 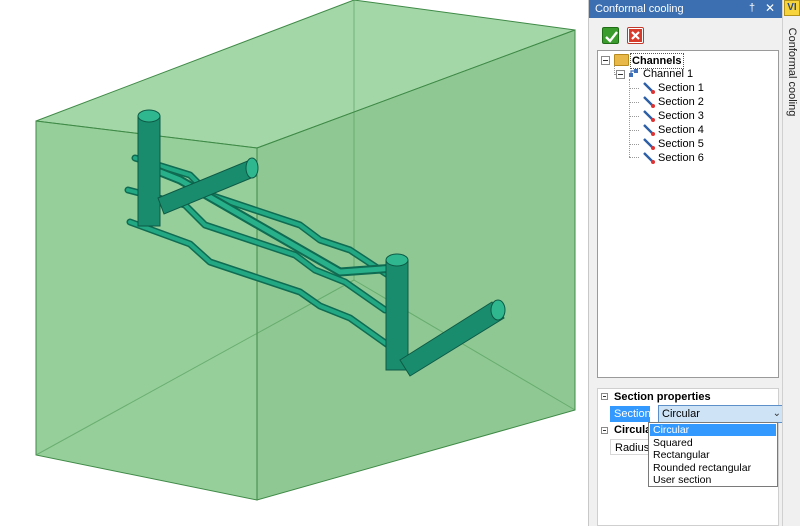 I want to click on inlet-pipe-cap, so click(x=149, y=116).